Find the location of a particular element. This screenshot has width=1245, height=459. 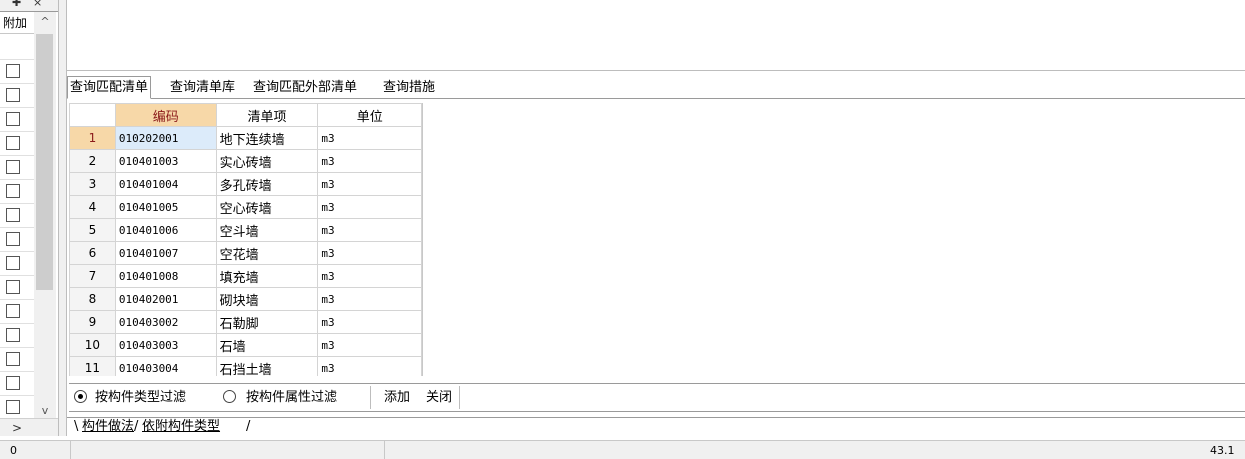

table-row: 11 010403004 石挡土墙 m3 is located at coordinates (245, 366).